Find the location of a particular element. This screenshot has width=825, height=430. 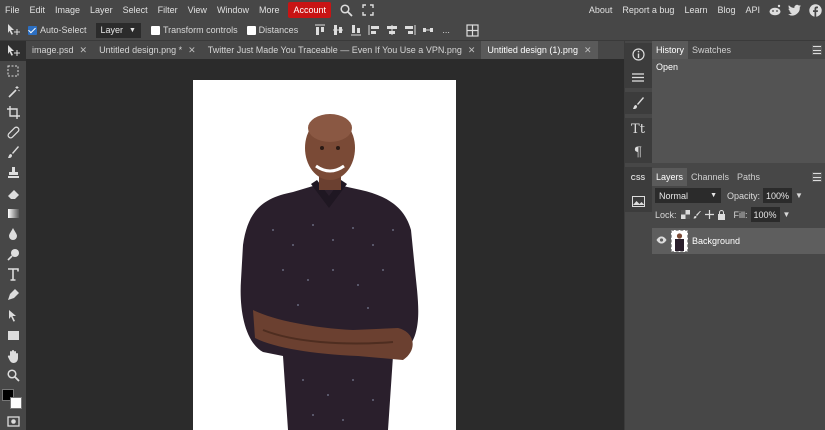

gradient-icon is located at coordinates (13, 213).